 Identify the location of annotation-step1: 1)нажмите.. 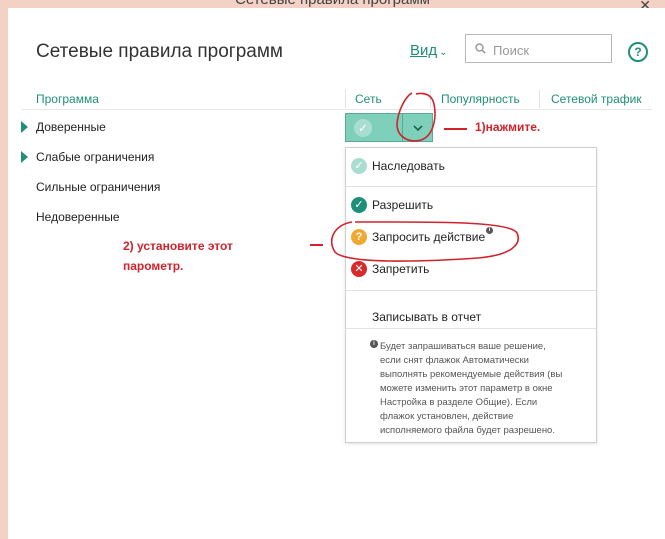
(508, 127).